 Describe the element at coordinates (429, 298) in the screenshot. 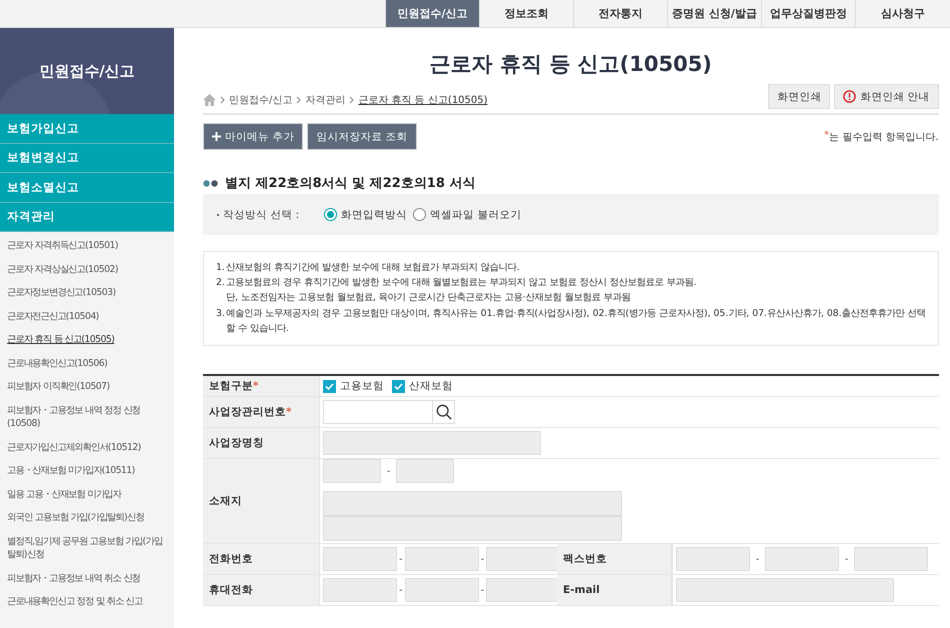

I see `note-text: 단, 노조전임자는 고용보험 월보험료, 육아기 근로시간 단축근로자는 고용·산재보험 월보험료 부과됨` at that location.